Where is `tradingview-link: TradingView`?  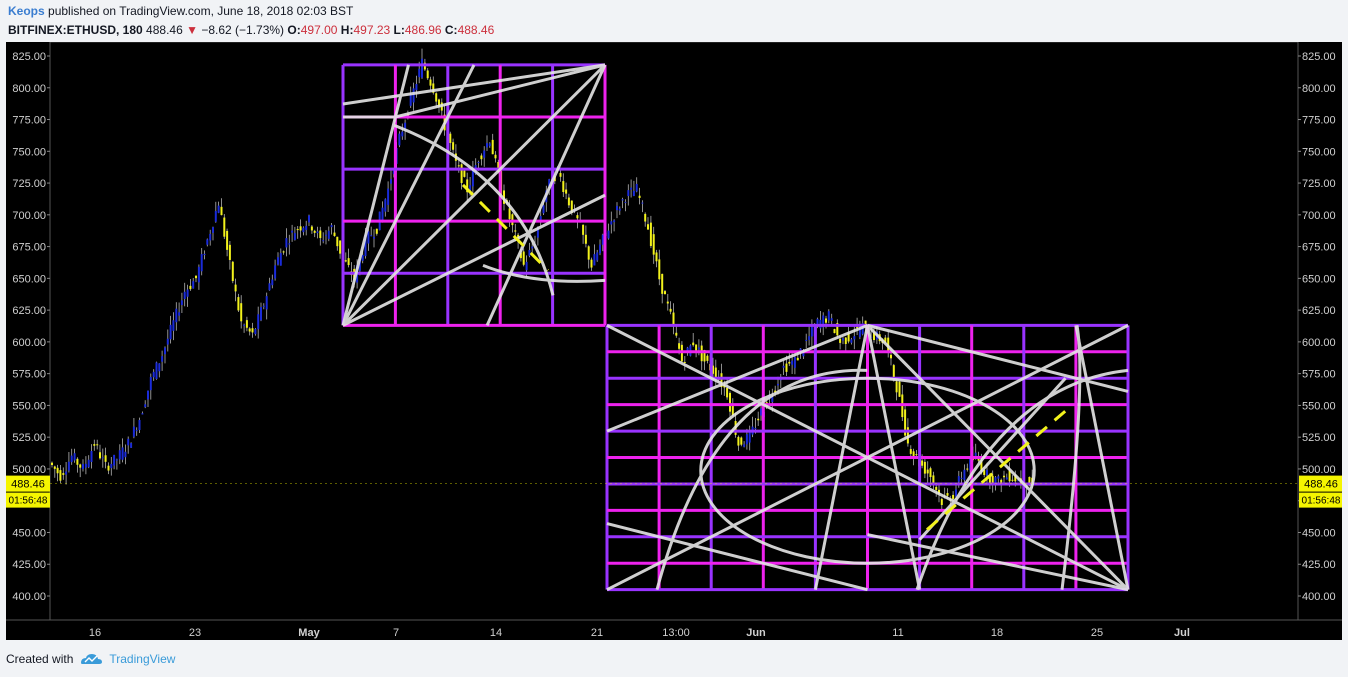
tradingview-link: TradingView is located at coordinates (142, 659).